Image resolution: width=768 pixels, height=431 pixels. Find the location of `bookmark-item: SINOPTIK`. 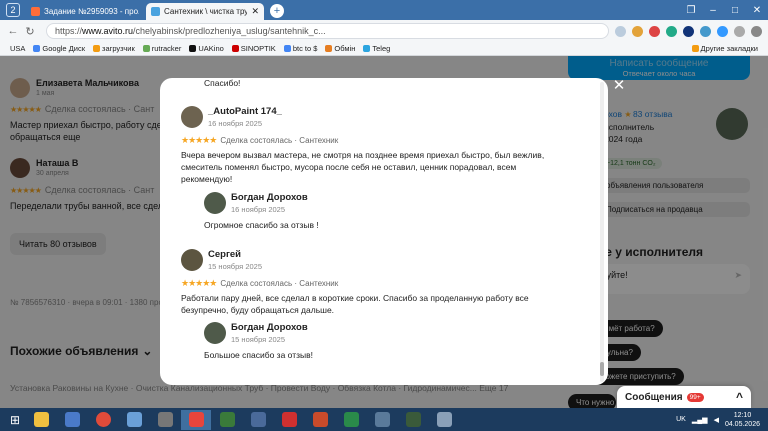

bookmark-item: SINOPTIK is located at coordinates (253, 48).